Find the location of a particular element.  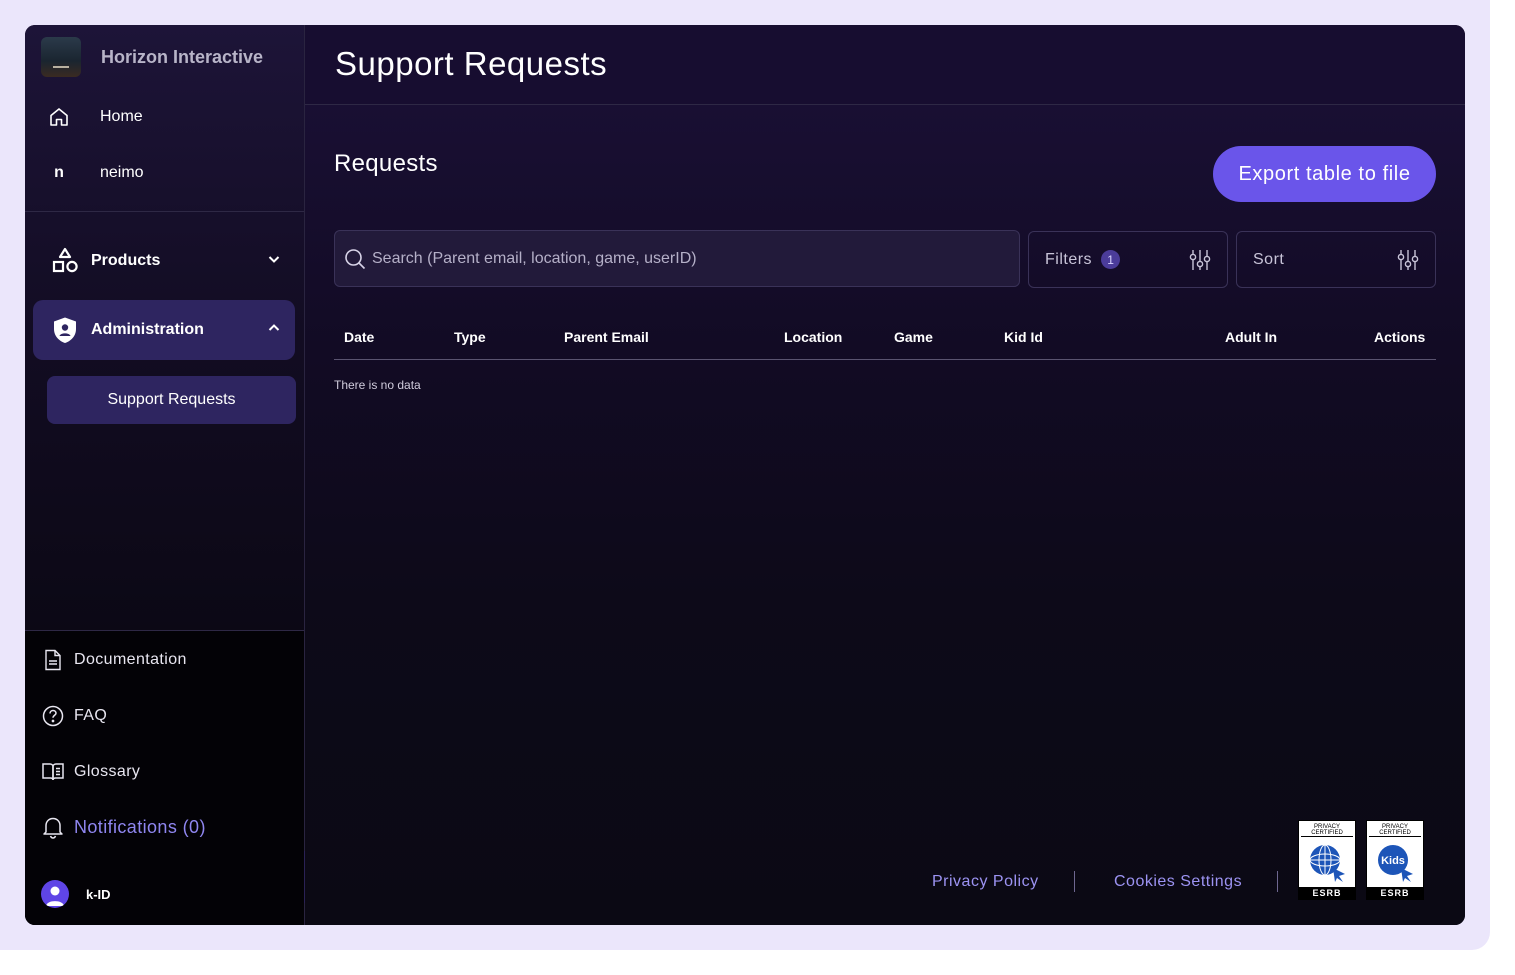

chevron-down-icon is located at coordinates (274, 261).